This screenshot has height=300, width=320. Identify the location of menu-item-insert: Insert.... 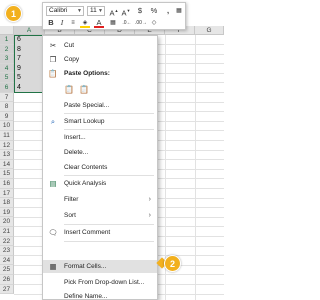
(100, 137).